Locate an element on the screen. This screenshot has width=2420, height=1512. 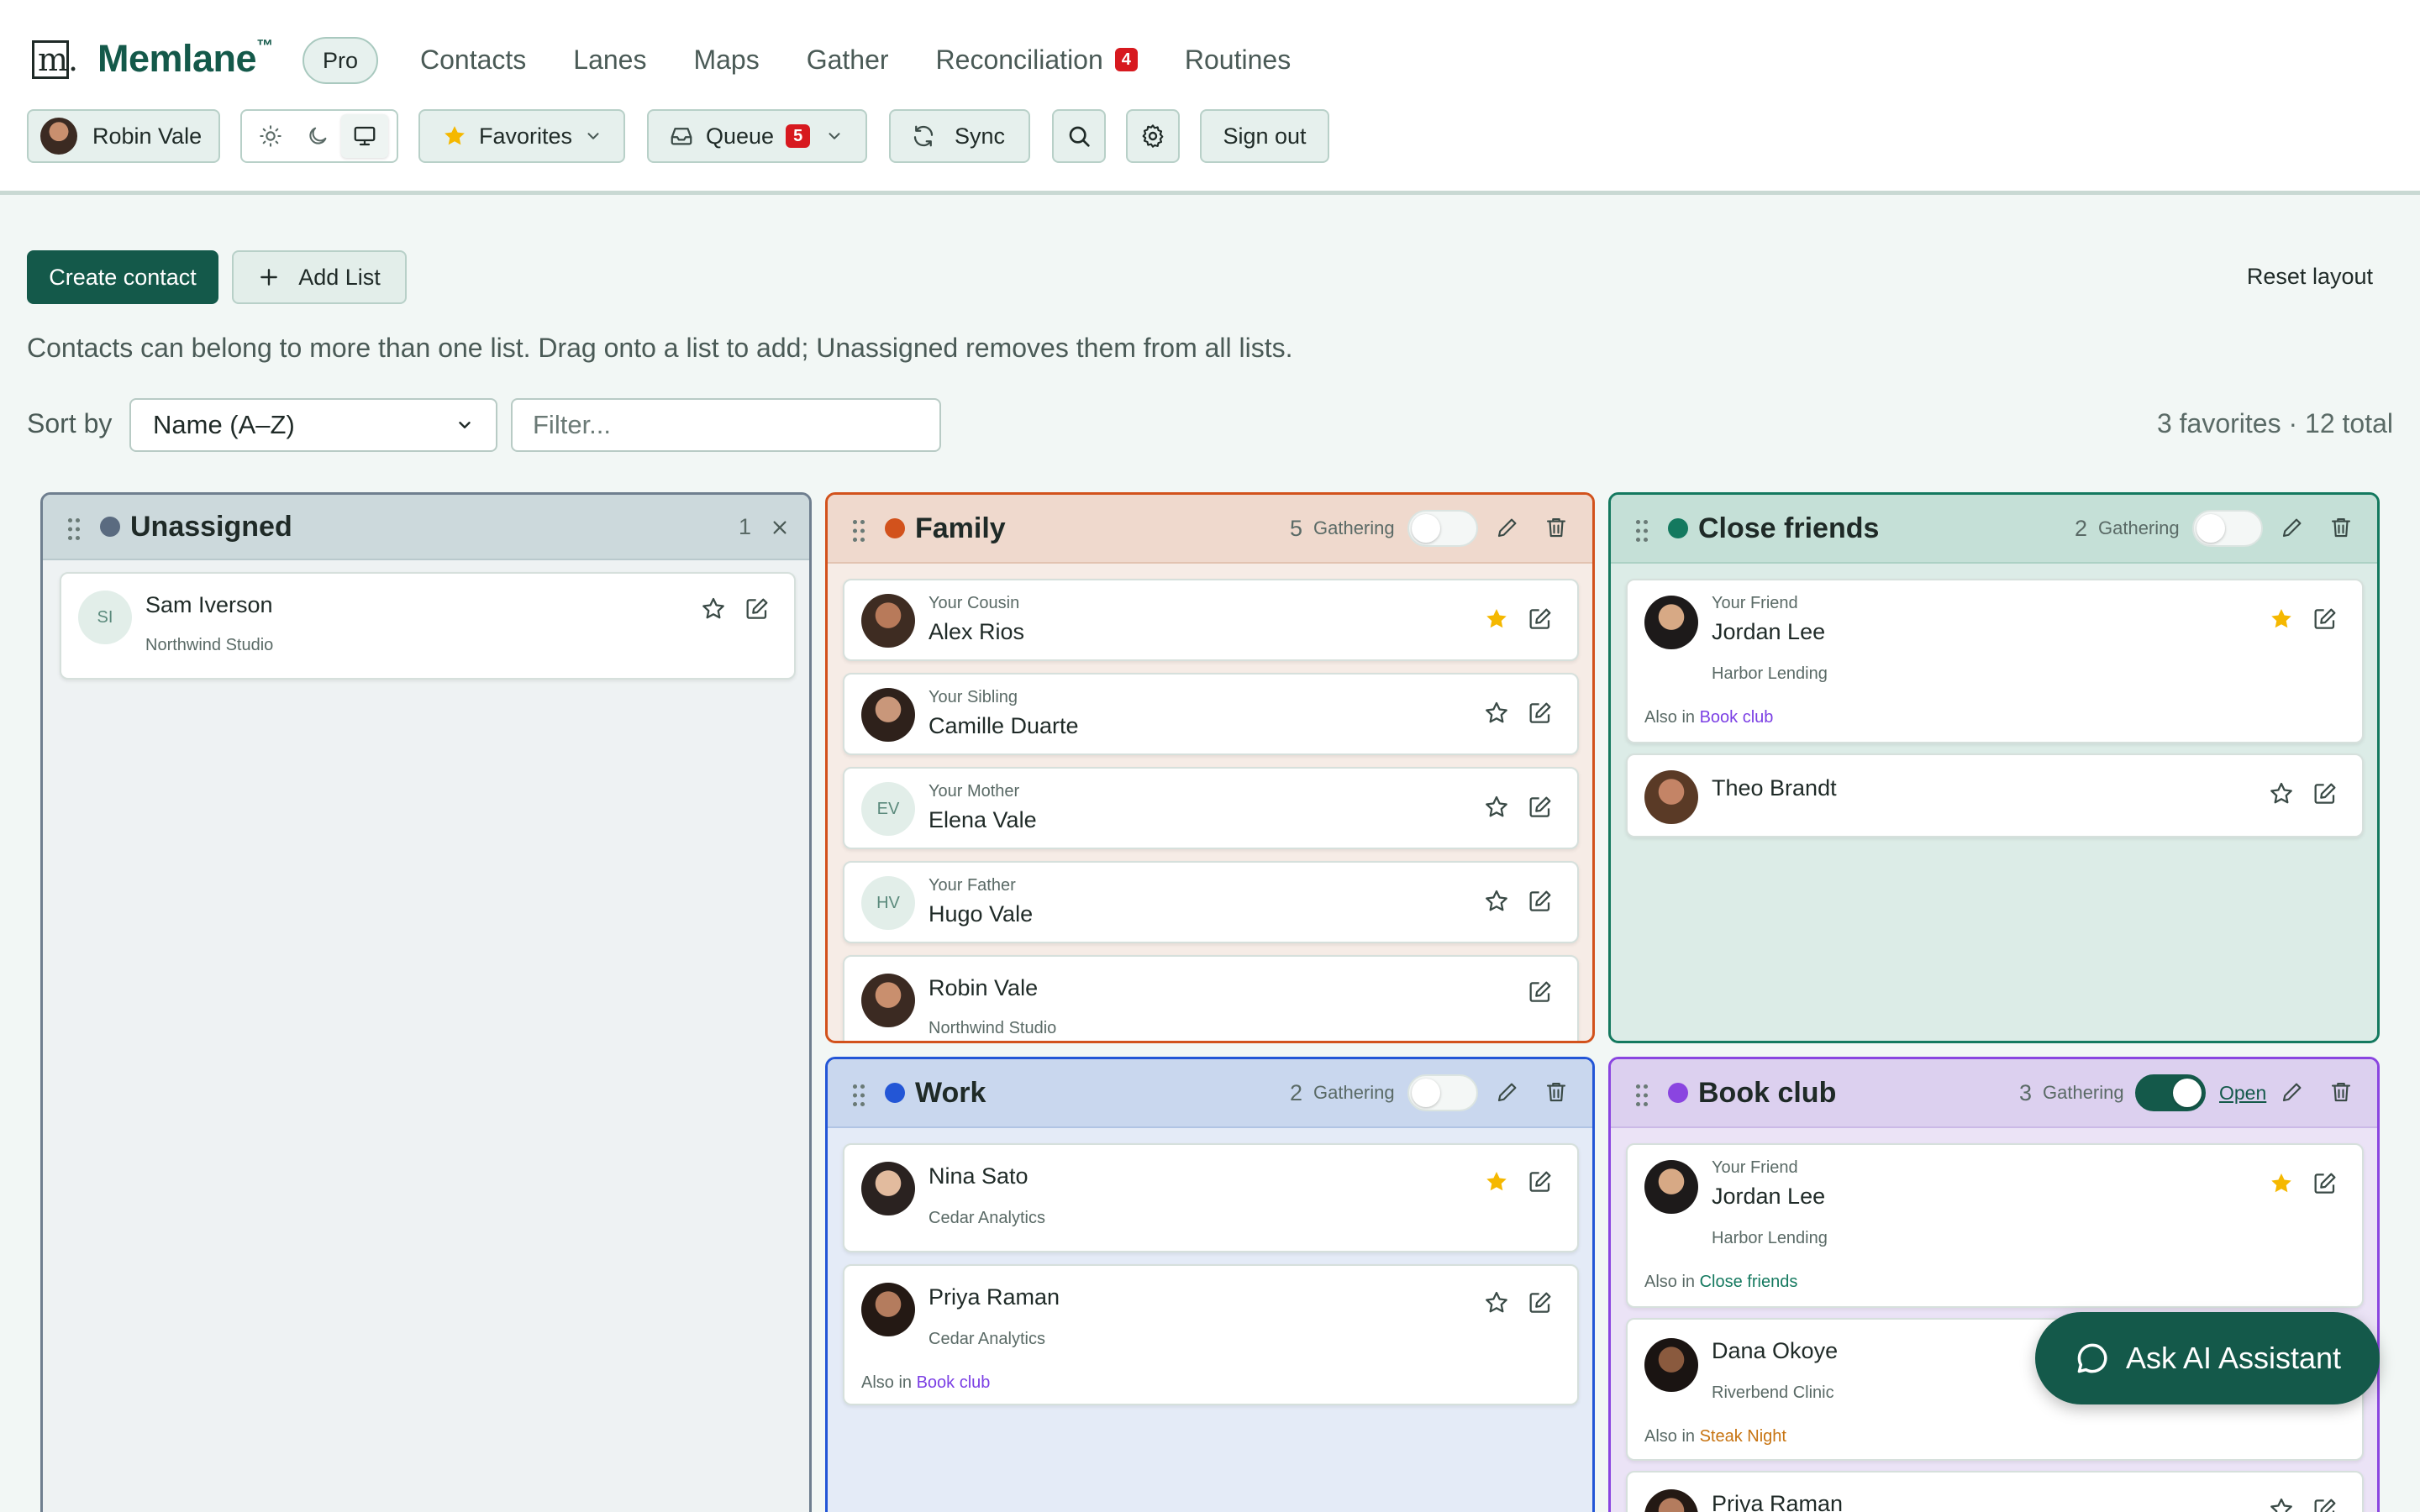
nav-maps: Maps is located at coordinates (726, 59).